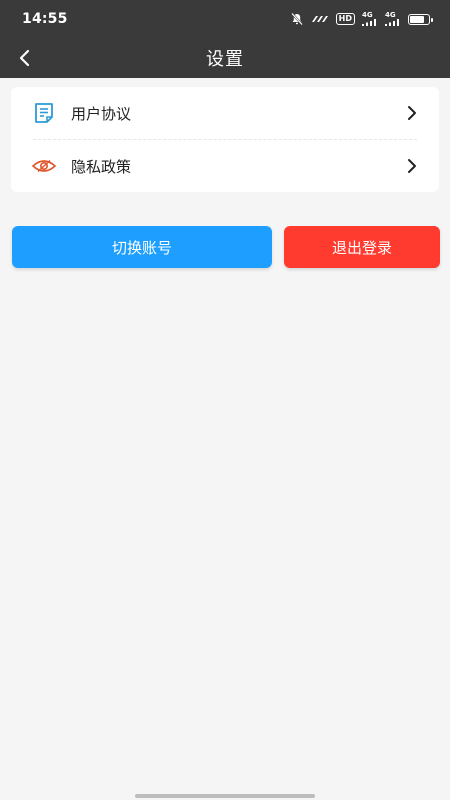 This screenshot has height=800, width=450. I want to click on status-bar: 14:55 HD 4G 4G, so click(225, 19).